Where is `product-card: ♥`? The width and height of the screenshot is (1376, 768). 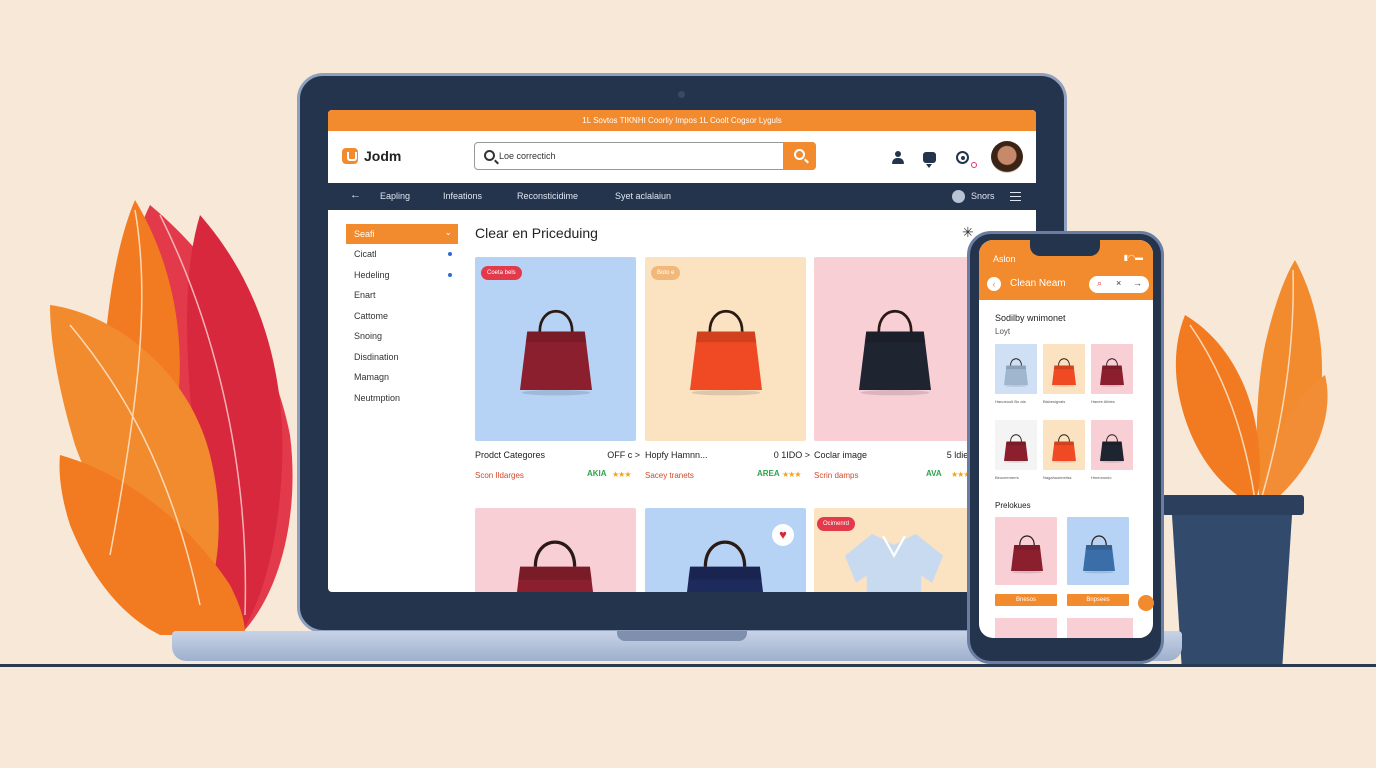 product-card: ♥ is located at coordinates (725, 550).